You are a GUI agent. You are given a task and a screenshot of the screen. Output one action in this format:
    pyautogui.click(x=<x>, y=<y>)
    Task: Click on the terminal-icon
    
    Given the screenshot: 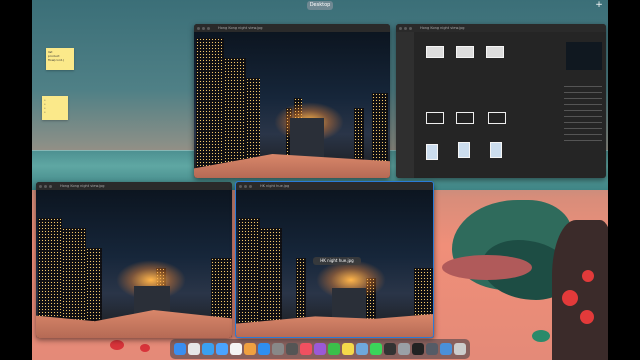 What is the action you would take?
    pyautogui.click(x=418, y=349)
    